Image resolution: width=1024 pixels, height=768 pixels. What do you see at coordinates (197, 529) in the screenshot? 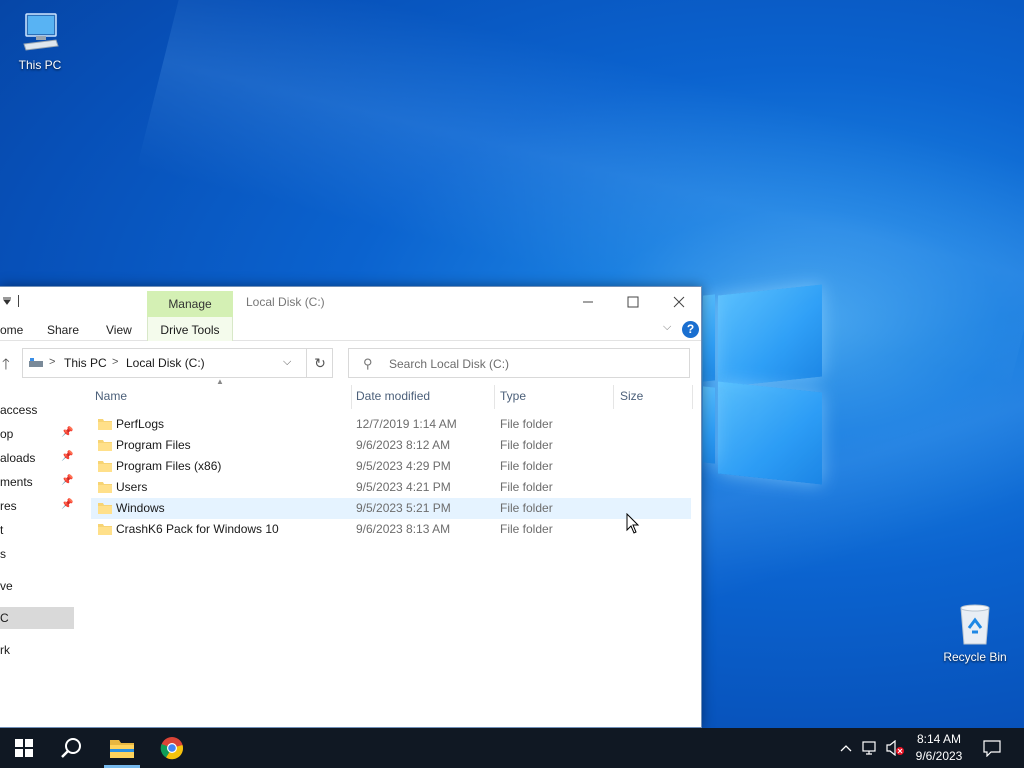
I see `file-name: CrashK6 Pack for Windows 10` at bounding box center [197, 529].